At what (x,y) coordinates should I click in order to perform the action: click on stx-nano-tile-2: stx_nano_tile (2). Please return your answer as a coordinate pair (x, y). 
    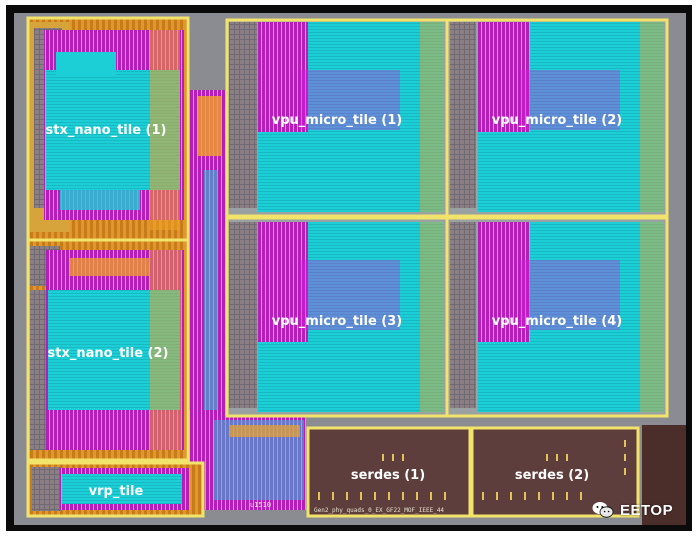
    Looking at the image, I should click on (108, 350).